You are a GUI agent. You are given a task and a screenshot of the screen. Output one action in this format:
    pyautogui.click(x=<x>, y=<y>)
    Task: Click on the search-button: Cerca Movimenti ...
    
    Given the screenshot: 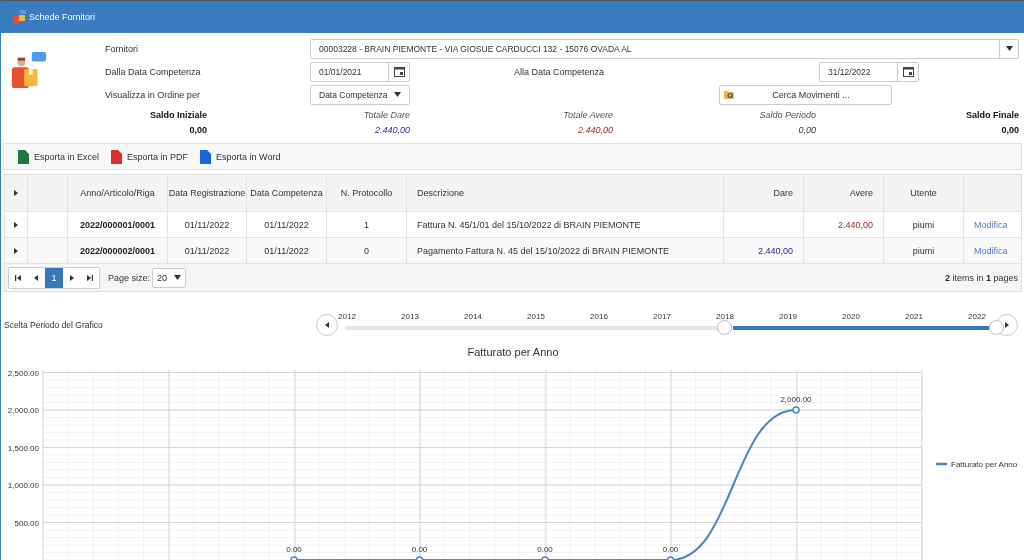 What is the action you would take?
    pyautogui.click(x=805, y=94)
    